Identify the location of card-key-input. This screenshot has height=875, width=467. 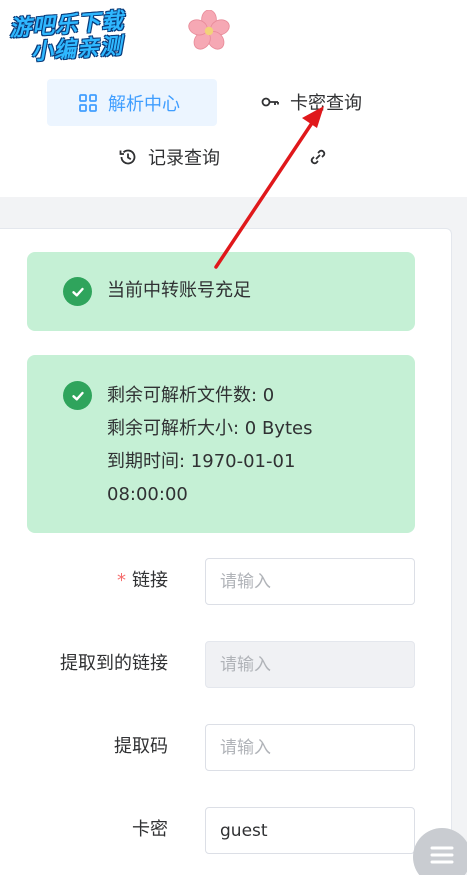
(310, 830).